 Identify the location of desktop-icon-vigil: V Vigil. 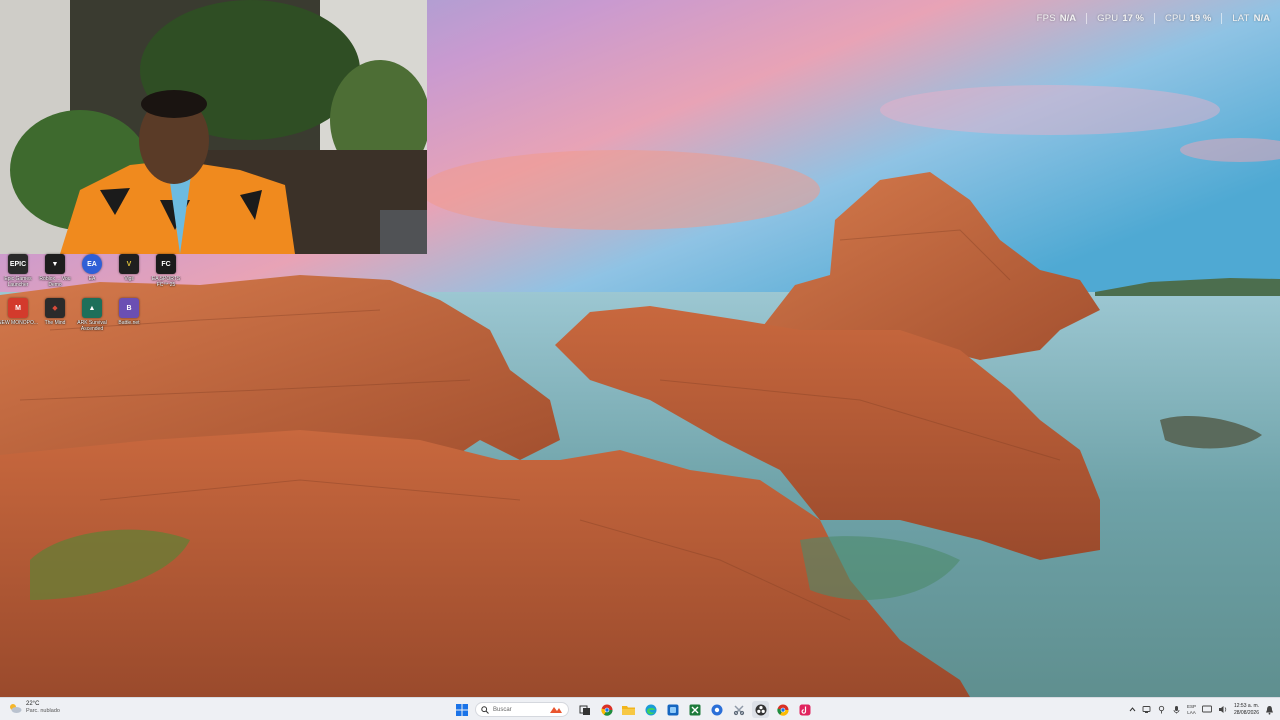
(129, 271).